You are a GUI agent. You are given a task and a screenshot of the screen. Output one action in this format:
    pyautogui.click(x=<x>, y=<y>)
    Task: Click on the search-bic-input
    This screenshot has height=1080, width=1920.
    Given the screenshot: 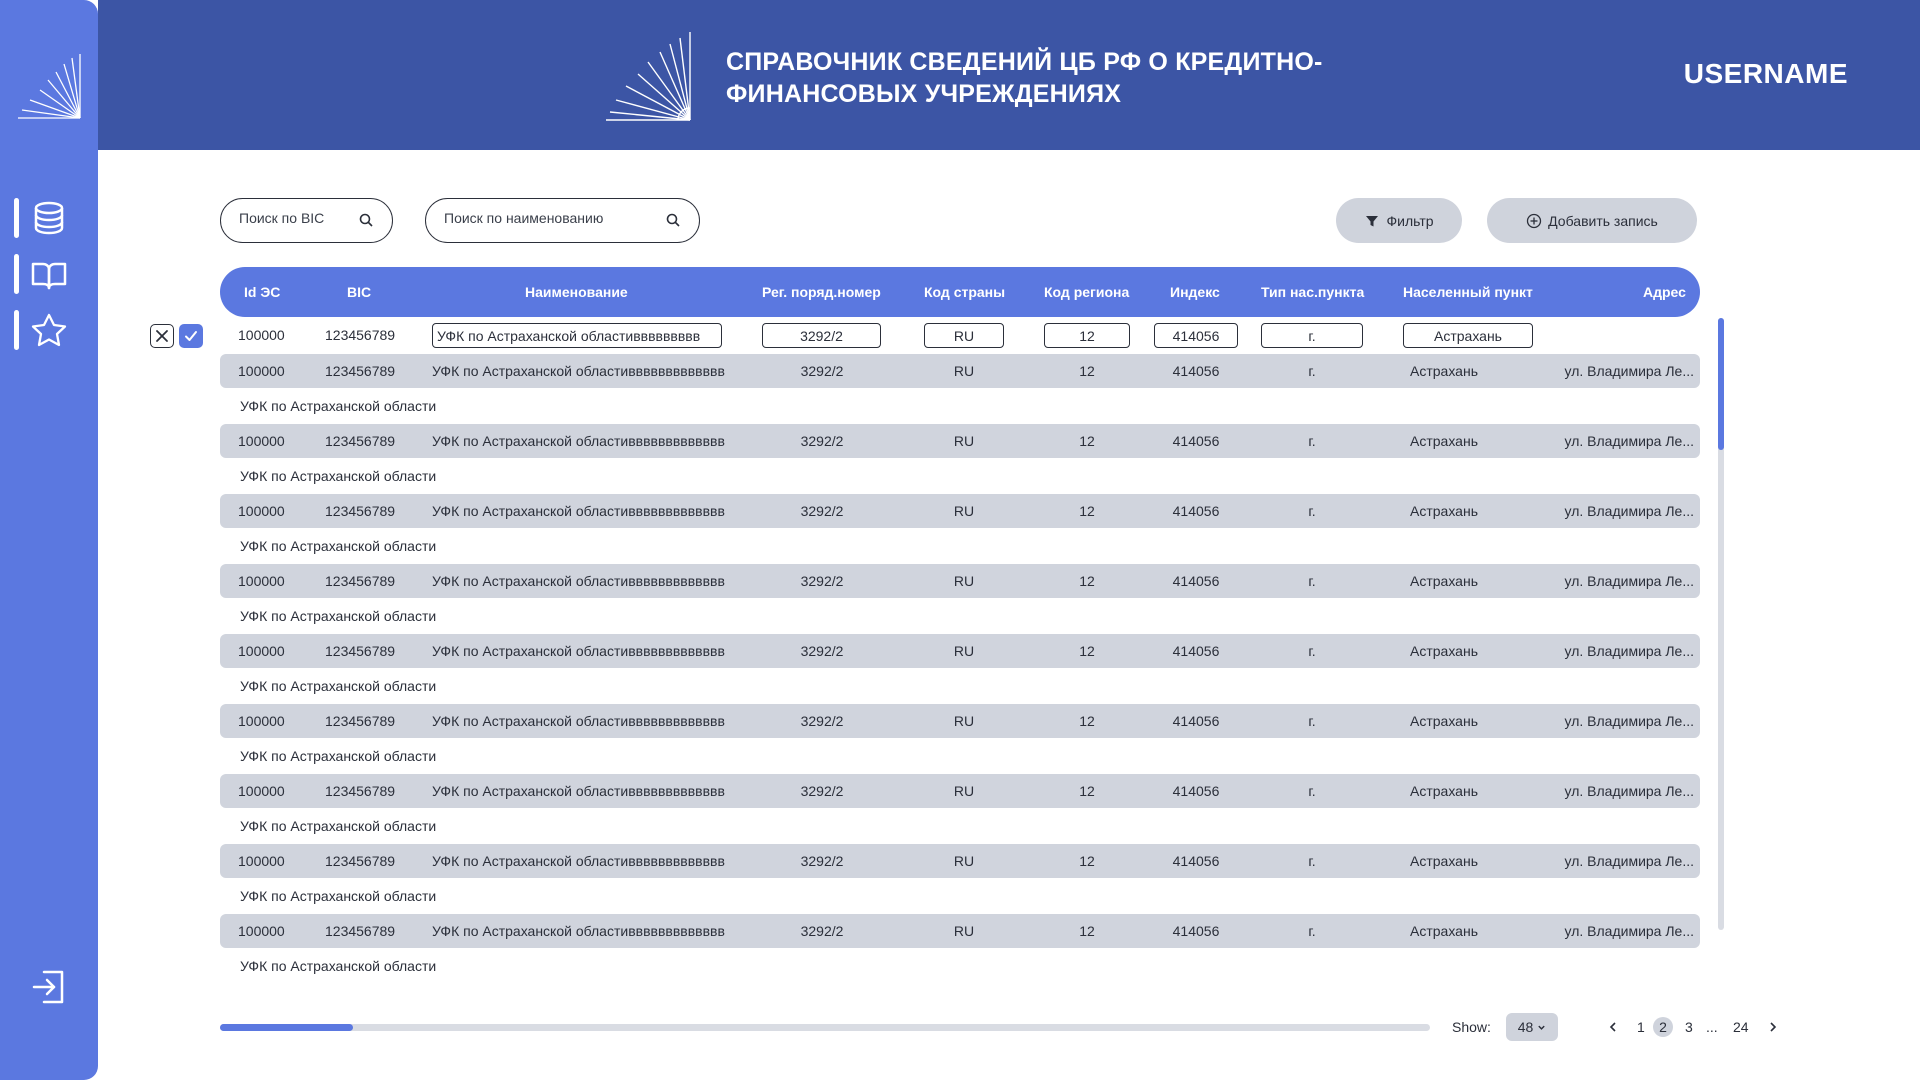 What is the action you would take?
    pyautogui.click(x=294, y=218)
    